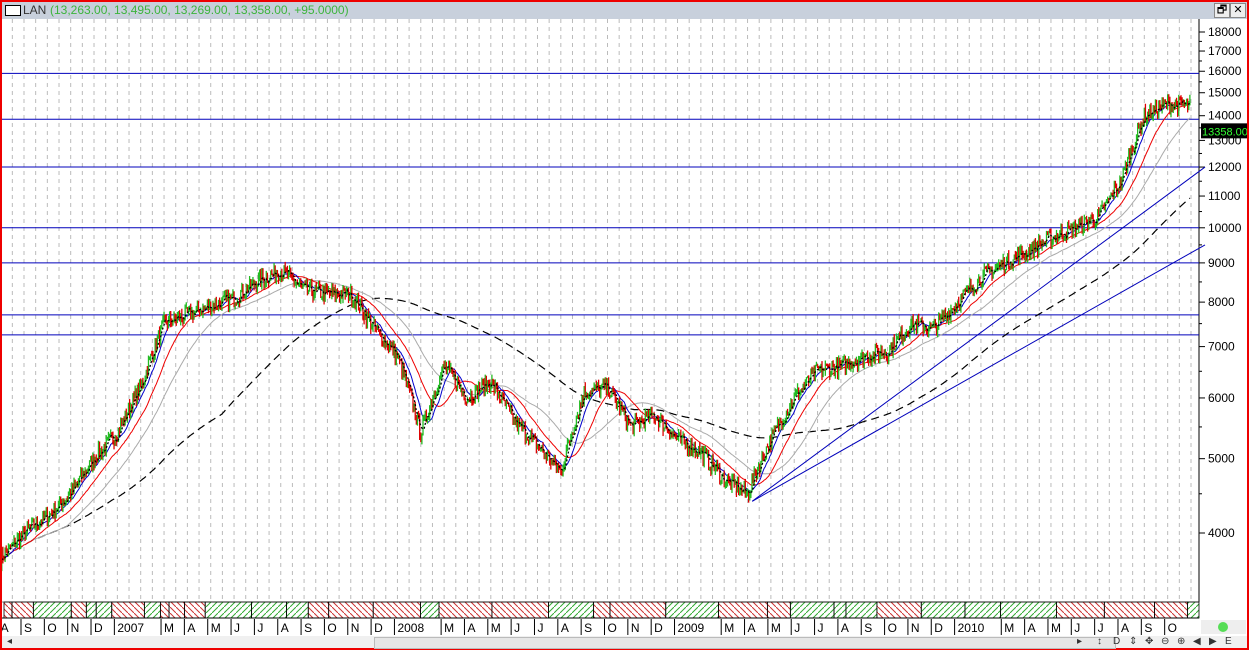 The width and height of the screenshot is (1249, 650). I want to click on y-tick-label: 5000, so click(1221, 459).